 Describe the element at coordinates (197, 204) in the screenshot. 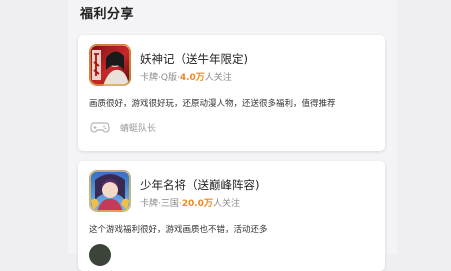

I see `follower-count: 20.0万` at that location.